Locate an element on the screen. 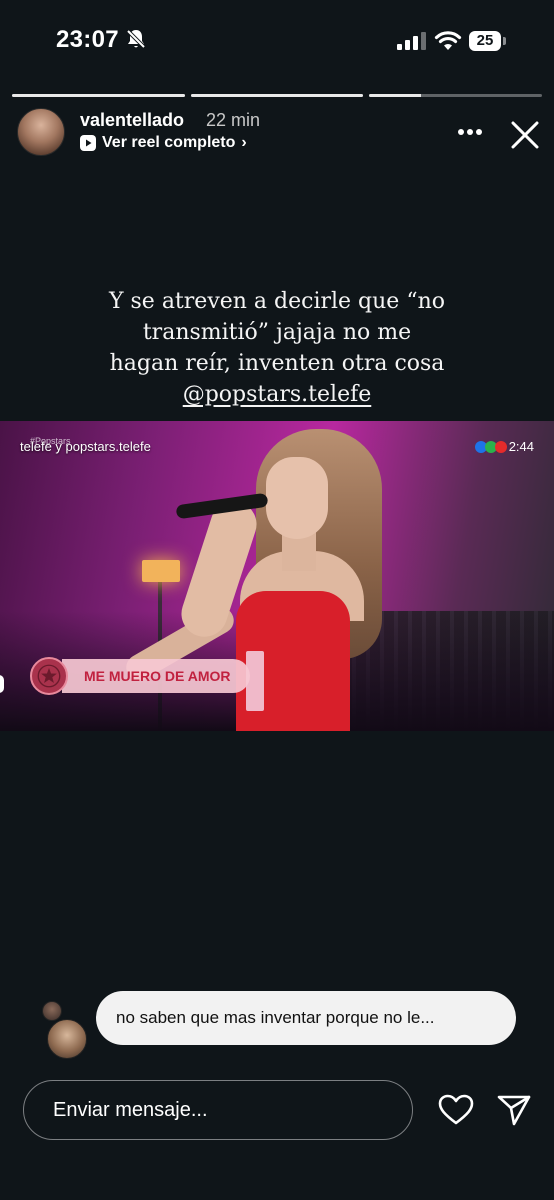 Image resolution: width=554 pixels, height=1200 pixels. mute-icon is located at coordinates (136, 39).